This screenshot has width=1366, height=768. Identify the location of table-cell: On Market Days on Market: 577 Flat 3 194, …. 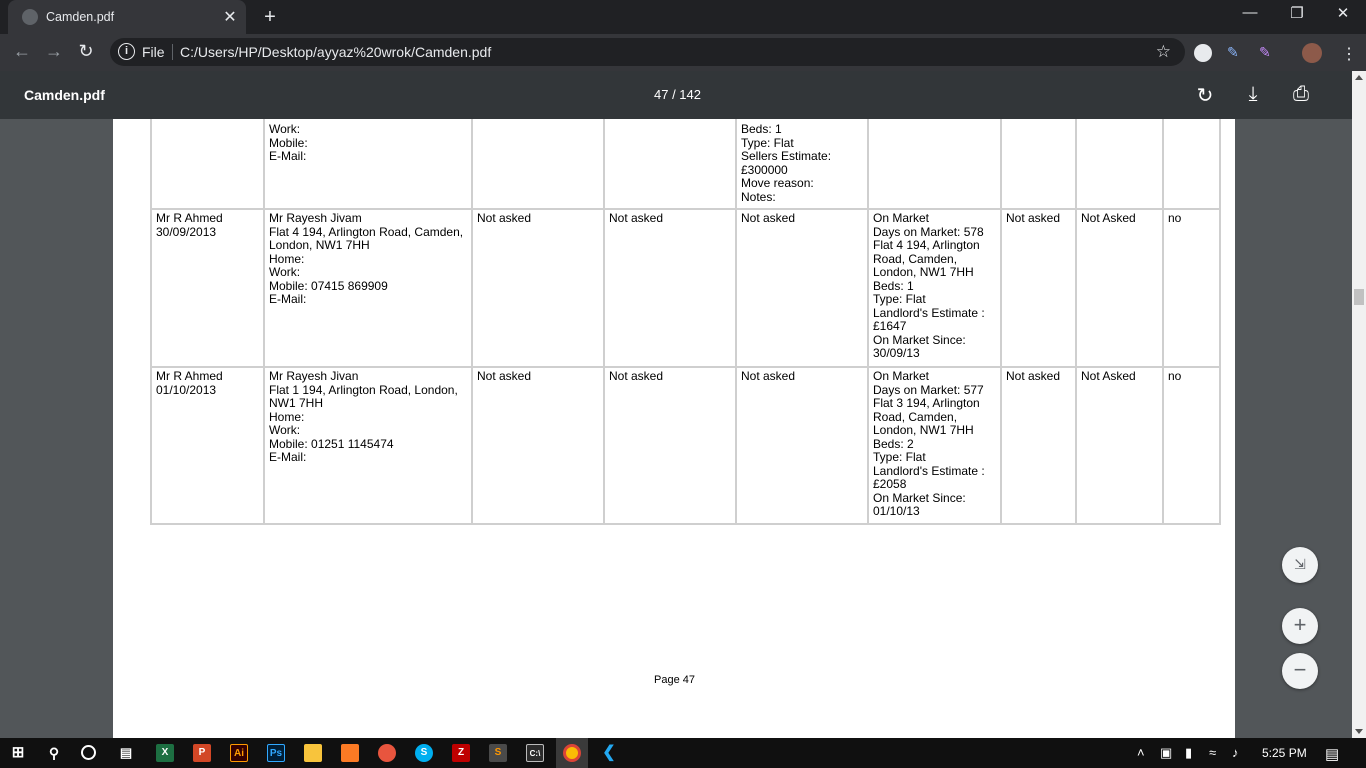
(934, 445).